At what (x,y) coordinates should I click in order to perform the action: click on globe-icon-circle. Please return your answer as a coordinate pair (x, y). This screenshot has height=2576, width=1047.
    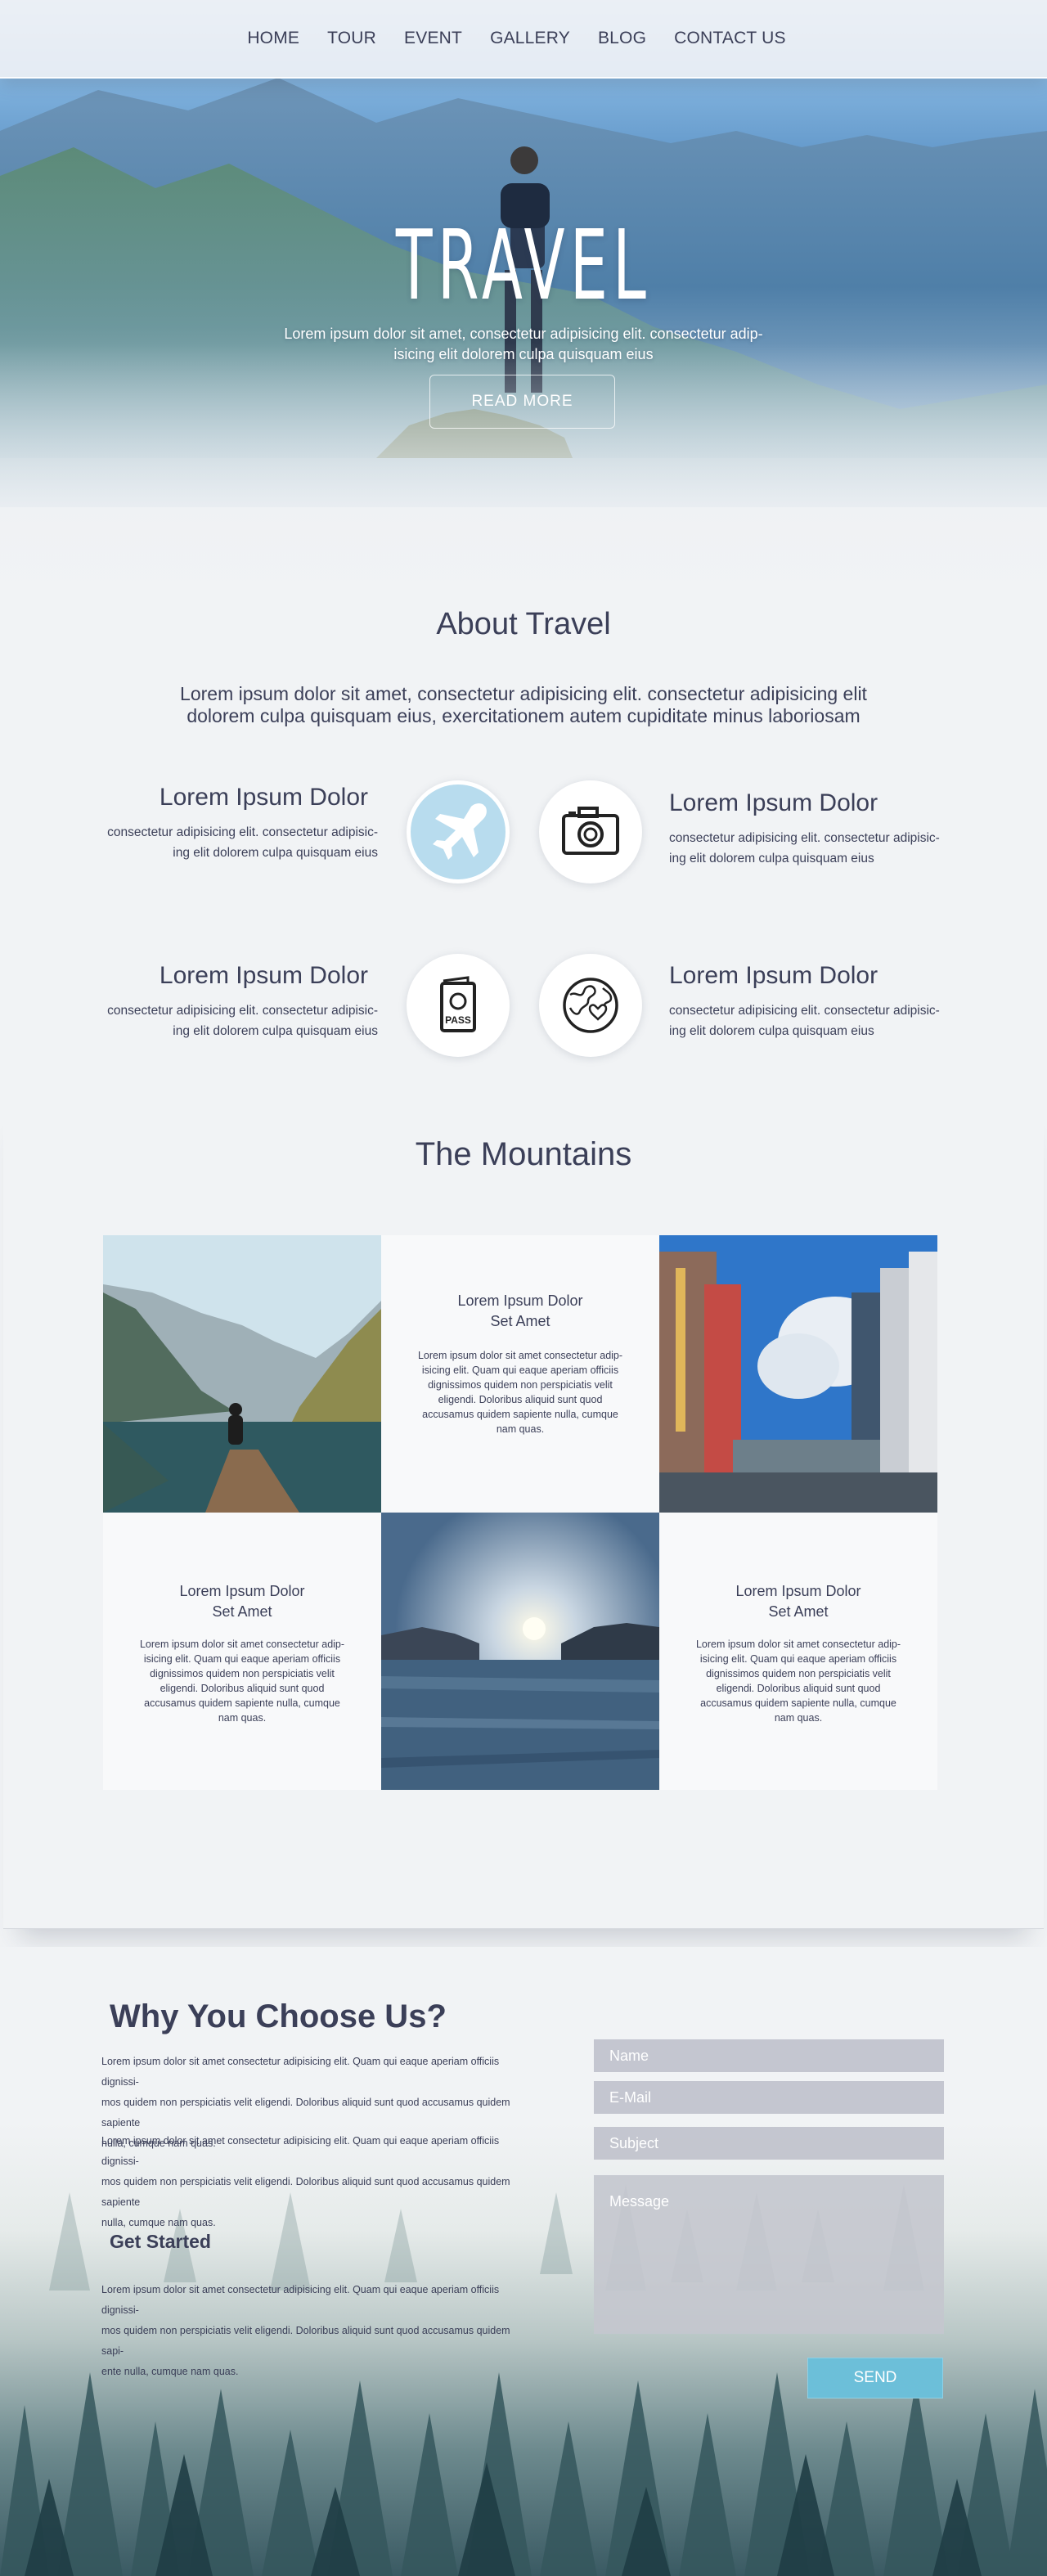
    Looking at the image, I should click on (591, 1005).